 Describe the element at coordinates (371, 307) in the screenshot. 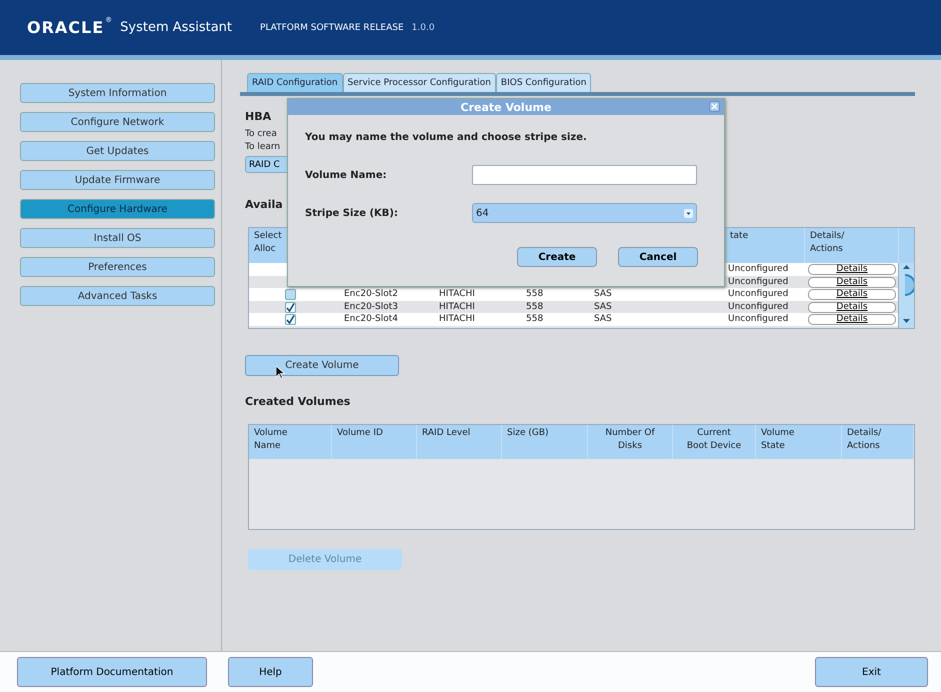

I see `table-cell: Enc20-Slot3` at that location.